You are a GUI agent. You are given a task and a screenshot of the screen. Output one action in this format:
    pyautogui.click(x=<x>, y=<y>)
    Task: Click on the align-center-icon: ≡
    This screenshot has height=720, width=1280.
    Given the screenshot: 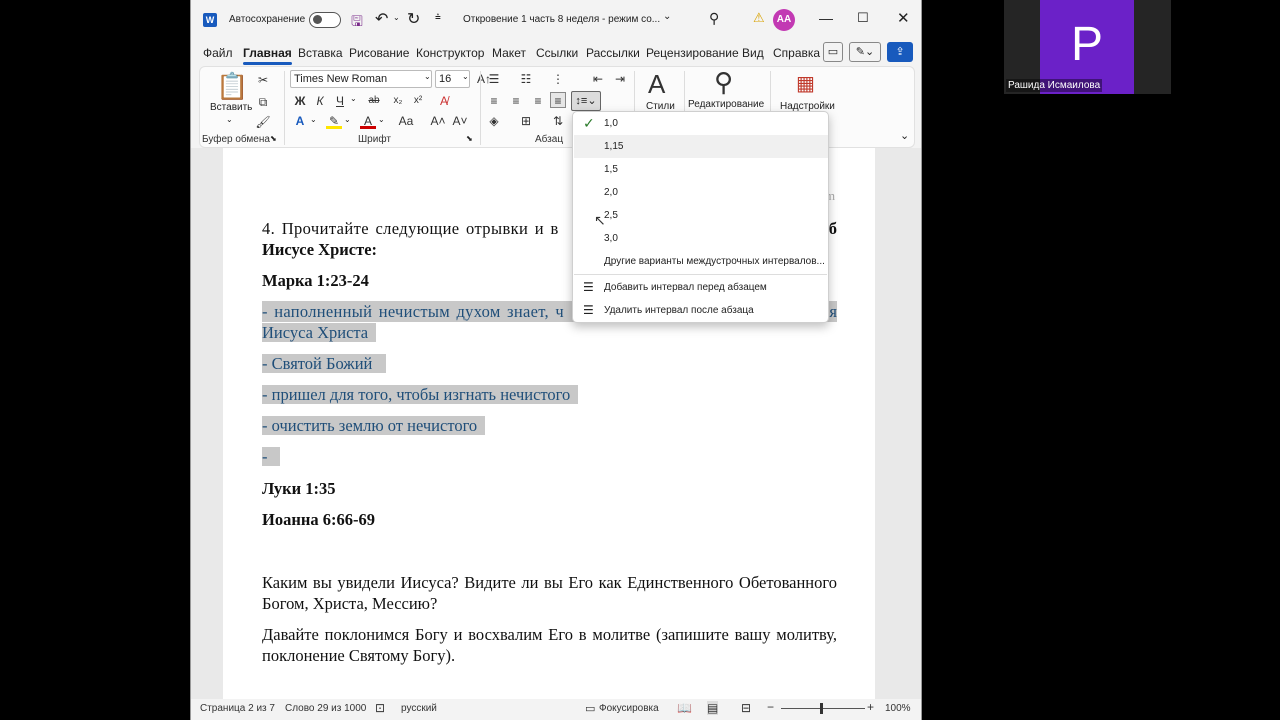 What is the action you would take?
    pyautogui.click(x=516, y=101)
    